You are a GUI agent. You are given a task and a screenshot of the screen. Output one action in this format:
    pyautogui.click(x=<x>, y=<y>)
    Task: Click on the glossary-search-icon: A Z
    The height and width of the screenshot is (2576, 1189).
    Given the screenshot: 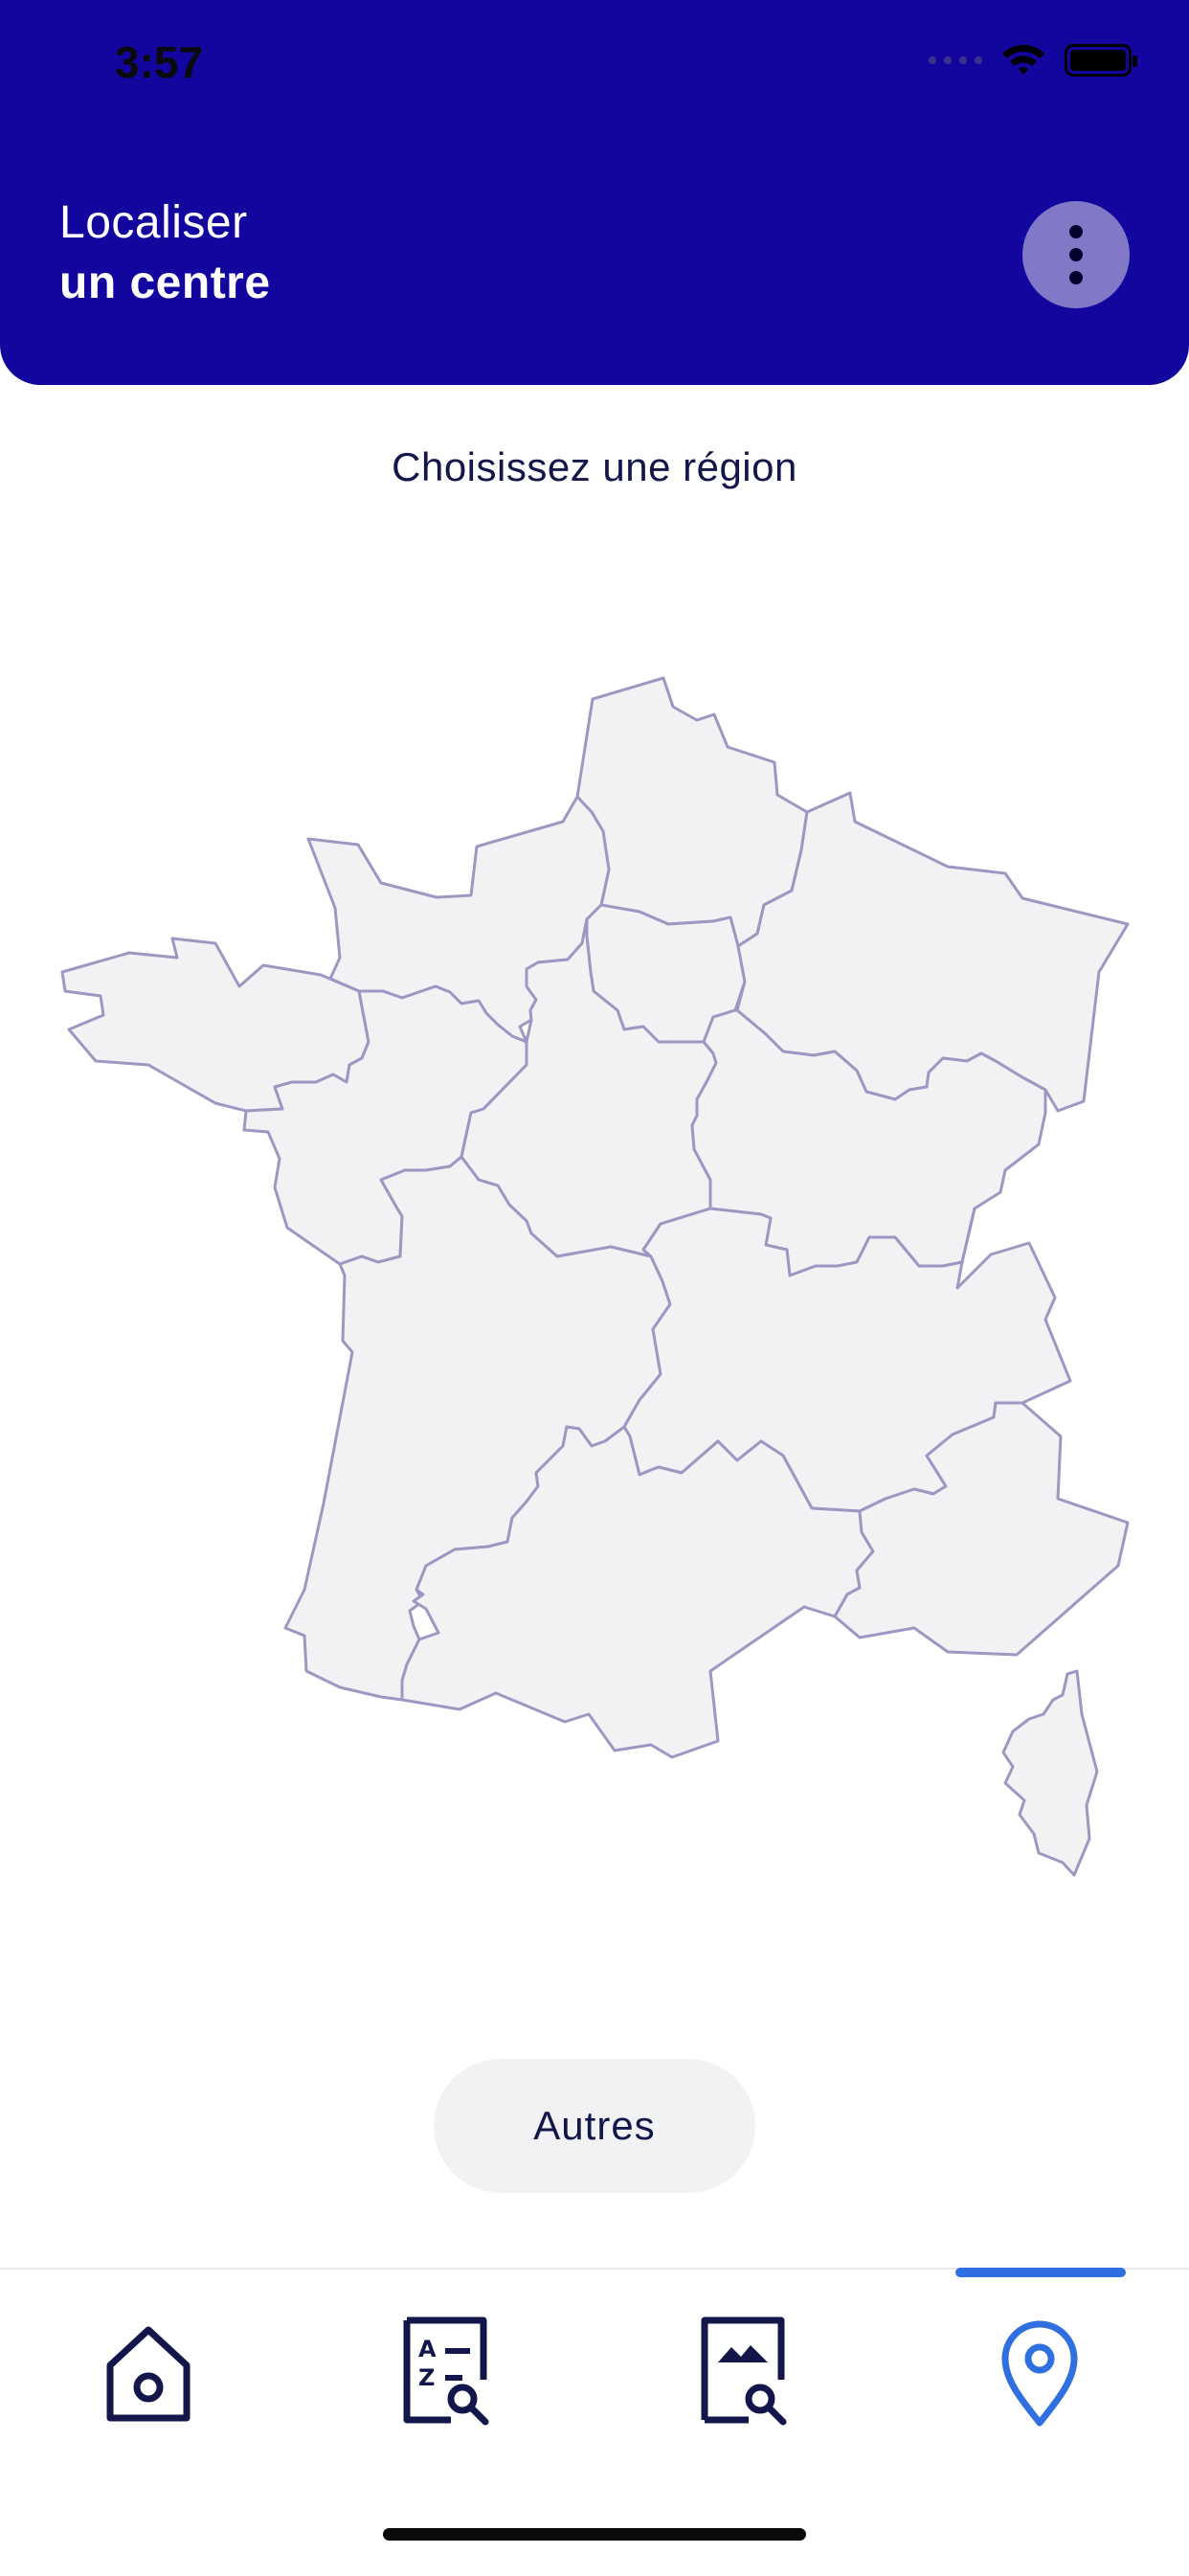 What is the action you would take?
    pyautogui.click(x=446, y=2371)
    